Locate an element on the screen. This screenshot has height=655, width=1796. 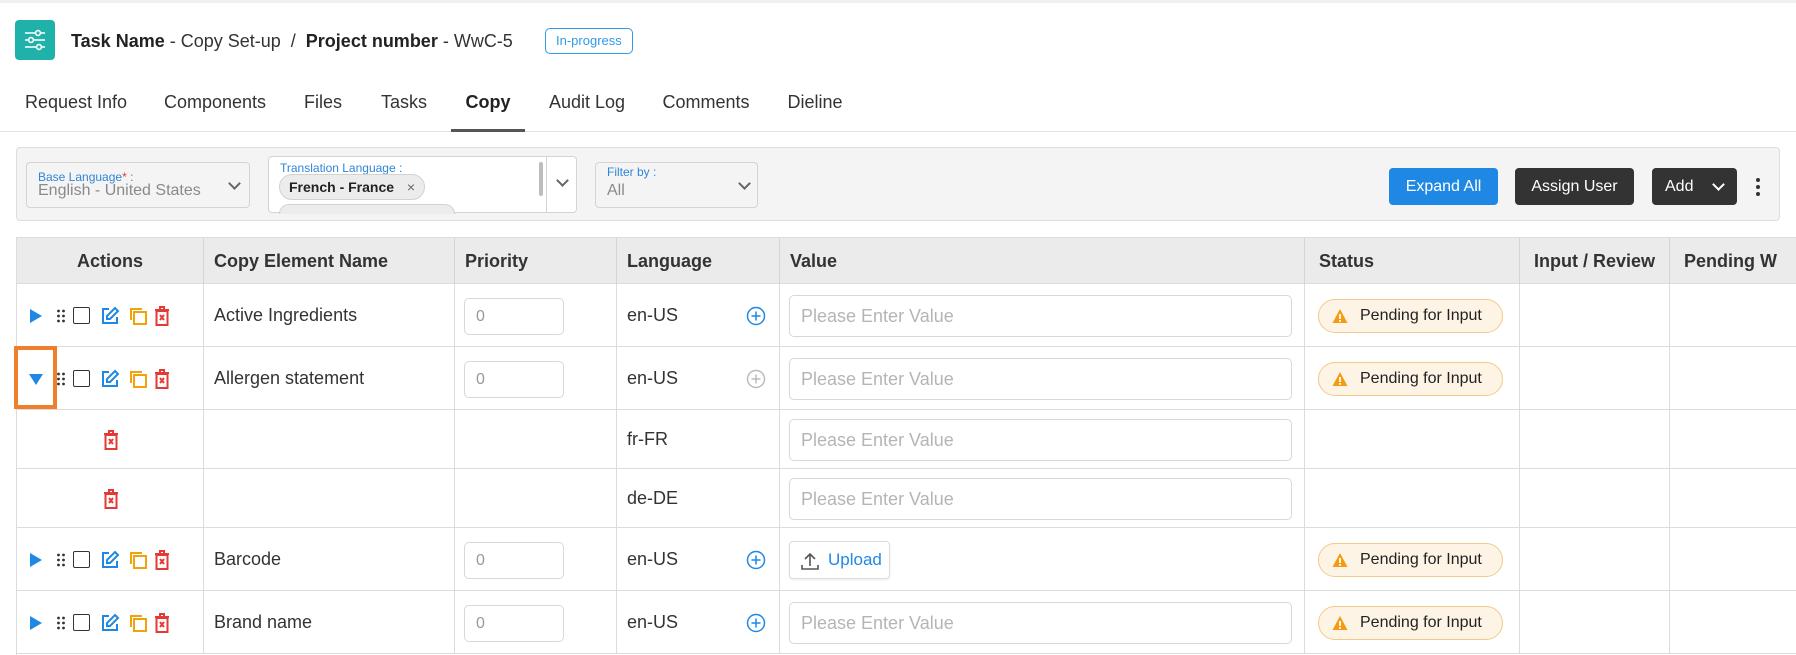
language-chip: French - France × is located at coordinates (352, 187).